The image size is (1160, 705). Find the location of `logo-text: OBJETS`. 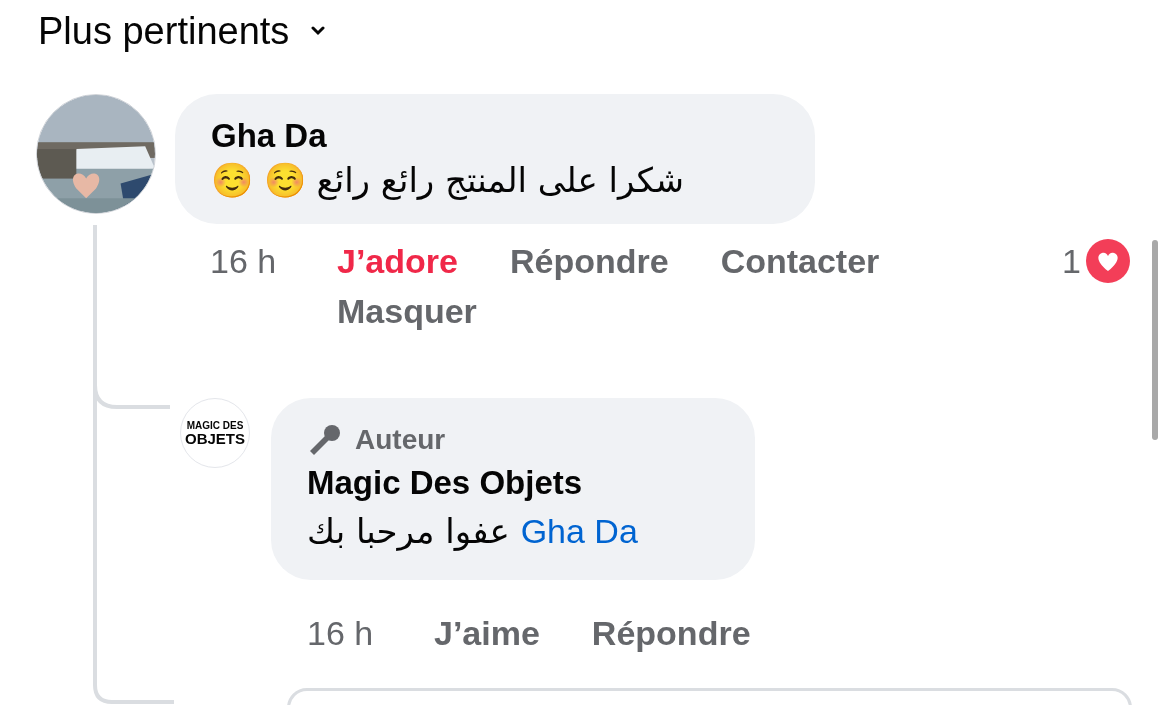

logo-text: OBJETS is located at coordinates (215, 438).